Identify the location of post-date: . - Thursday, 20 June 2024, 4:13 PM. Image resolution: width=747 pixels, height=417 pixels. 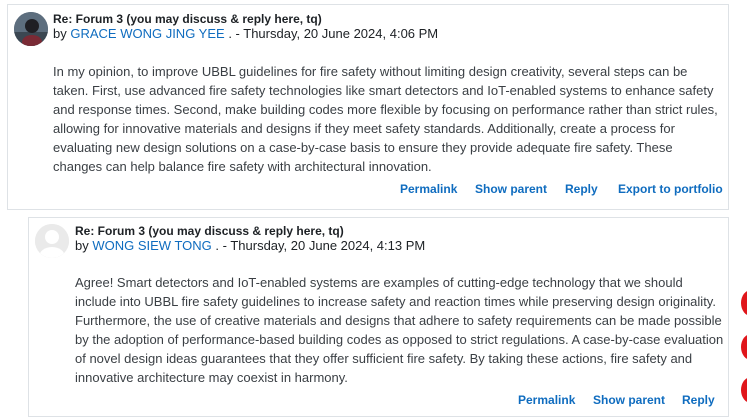
(320, 245).